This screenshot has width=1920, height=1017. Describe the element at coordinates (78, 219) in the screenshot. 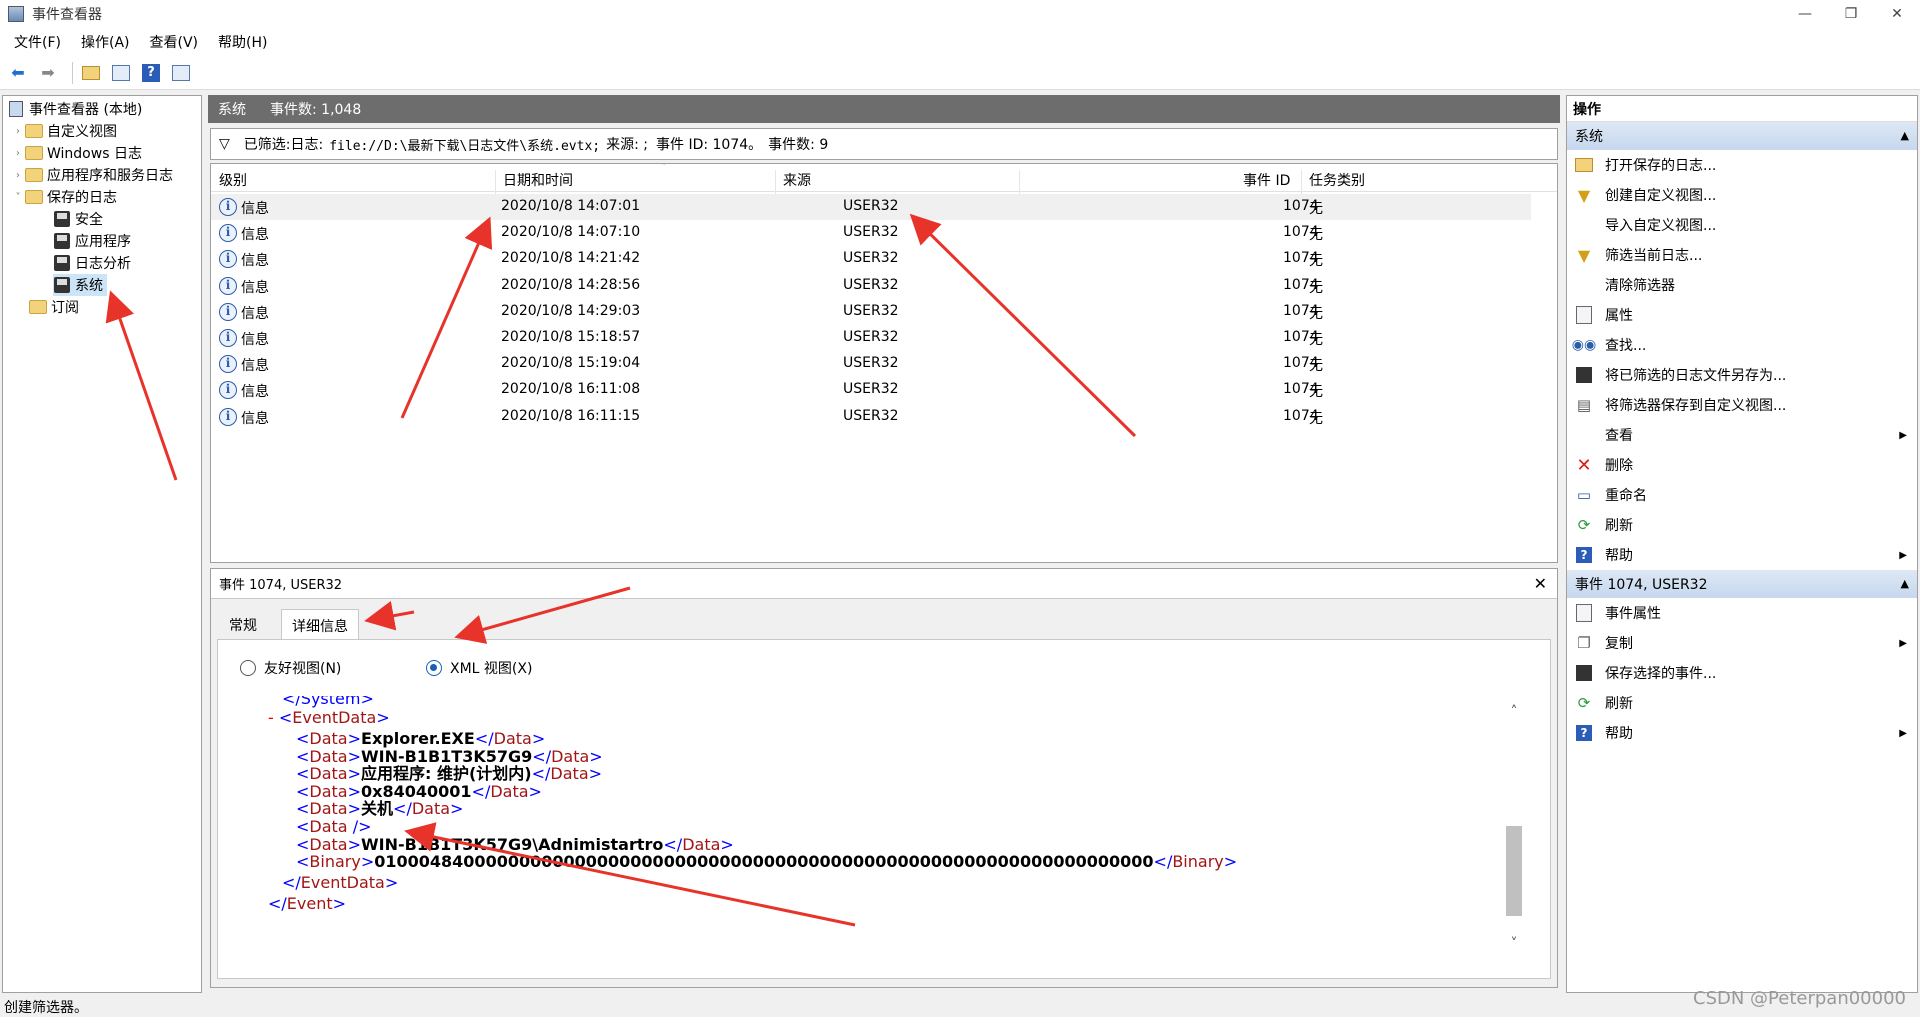

I see `tree-item-security: 安全` at that location.